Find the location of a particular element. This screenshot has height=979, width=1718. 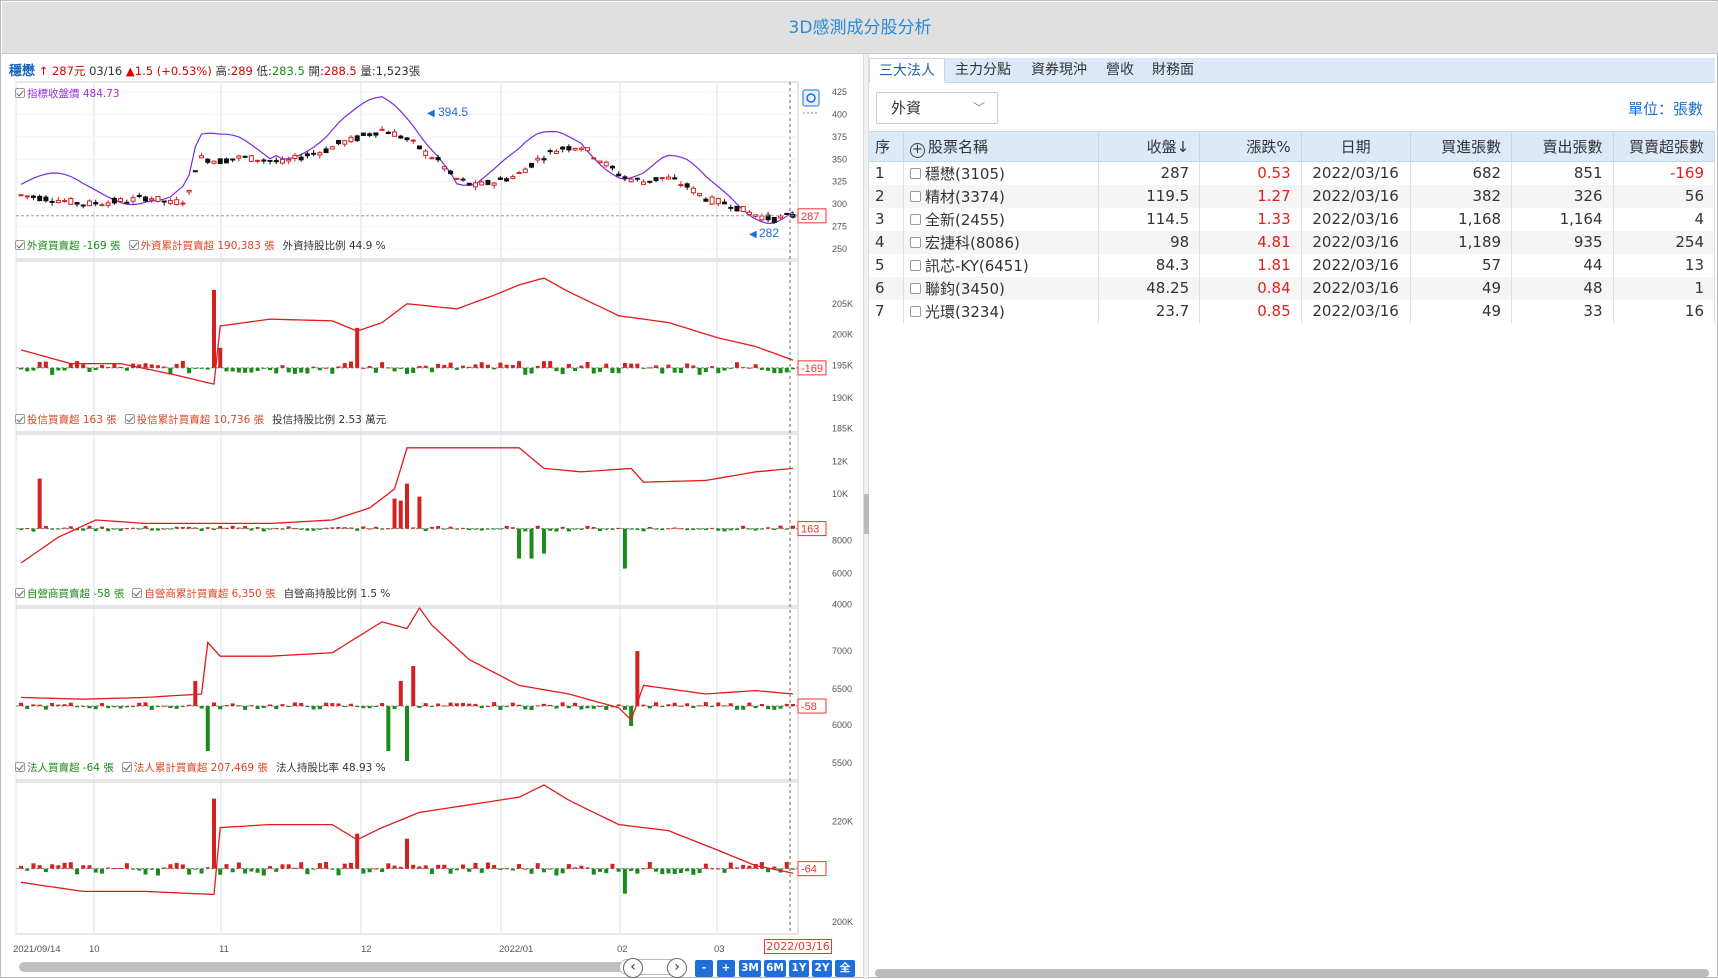

table-row: 3 全新(2455) 114.5 1.33 2022/03/16 1,168 1,164 4 is located at coordinates (1292, 219).